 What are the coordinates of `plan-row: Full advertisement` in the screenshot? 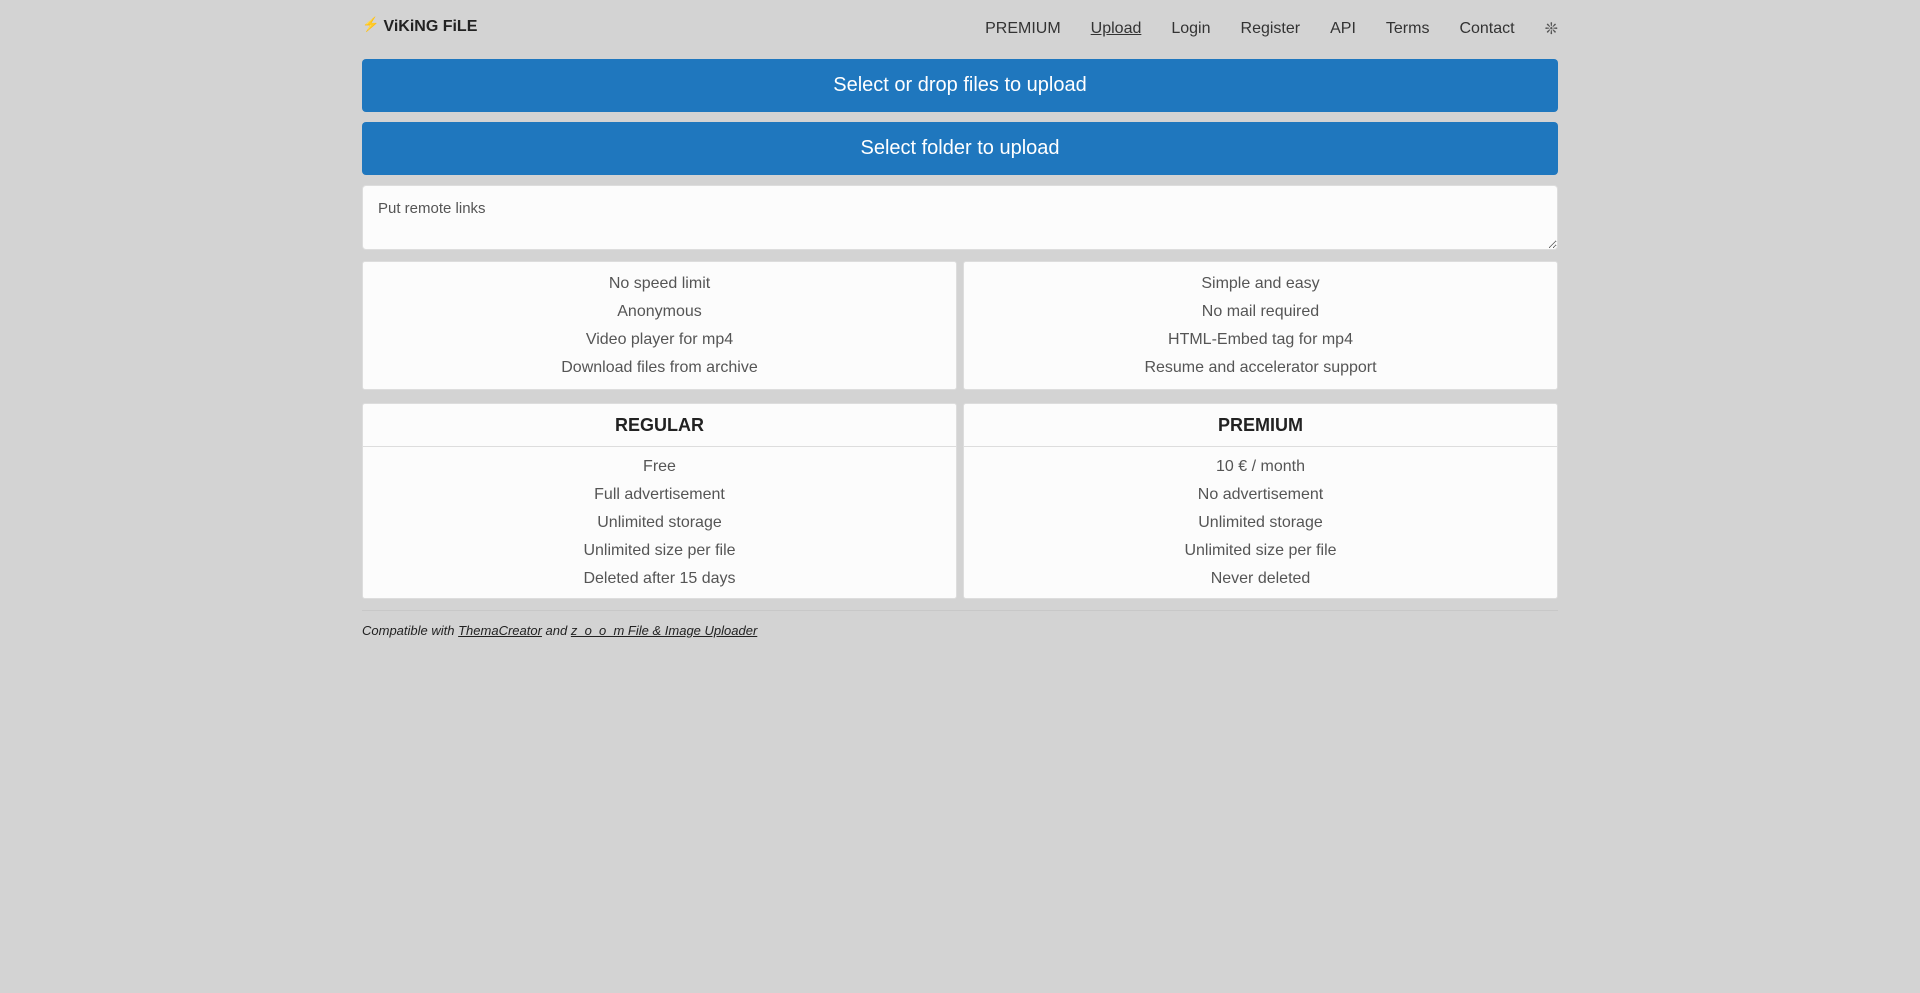 It's located at (659, 494).